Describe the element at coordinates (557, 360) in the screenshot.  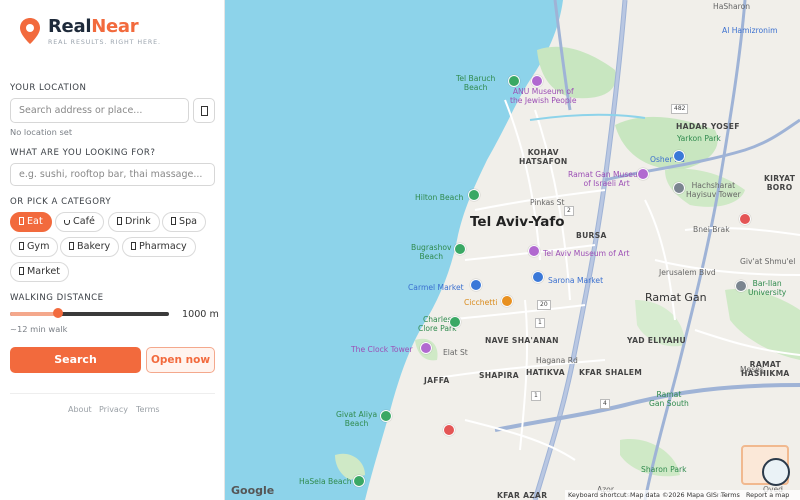
I see `map-label-hagana-rd: Hagana Rd` at that location.